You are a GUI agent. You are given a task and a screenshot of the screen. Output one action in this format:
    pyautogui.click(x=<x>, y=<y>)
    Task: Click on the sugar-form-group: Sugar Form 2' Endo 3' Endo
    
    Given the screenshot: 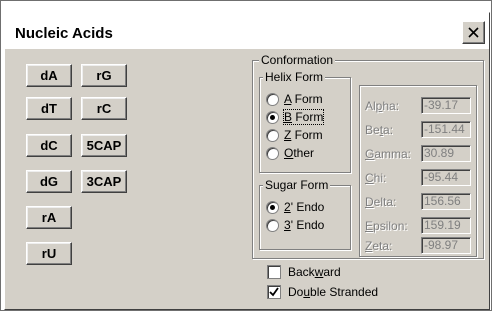 What is the action you would take?
    pyautogui.click(x=305, y=214)
    